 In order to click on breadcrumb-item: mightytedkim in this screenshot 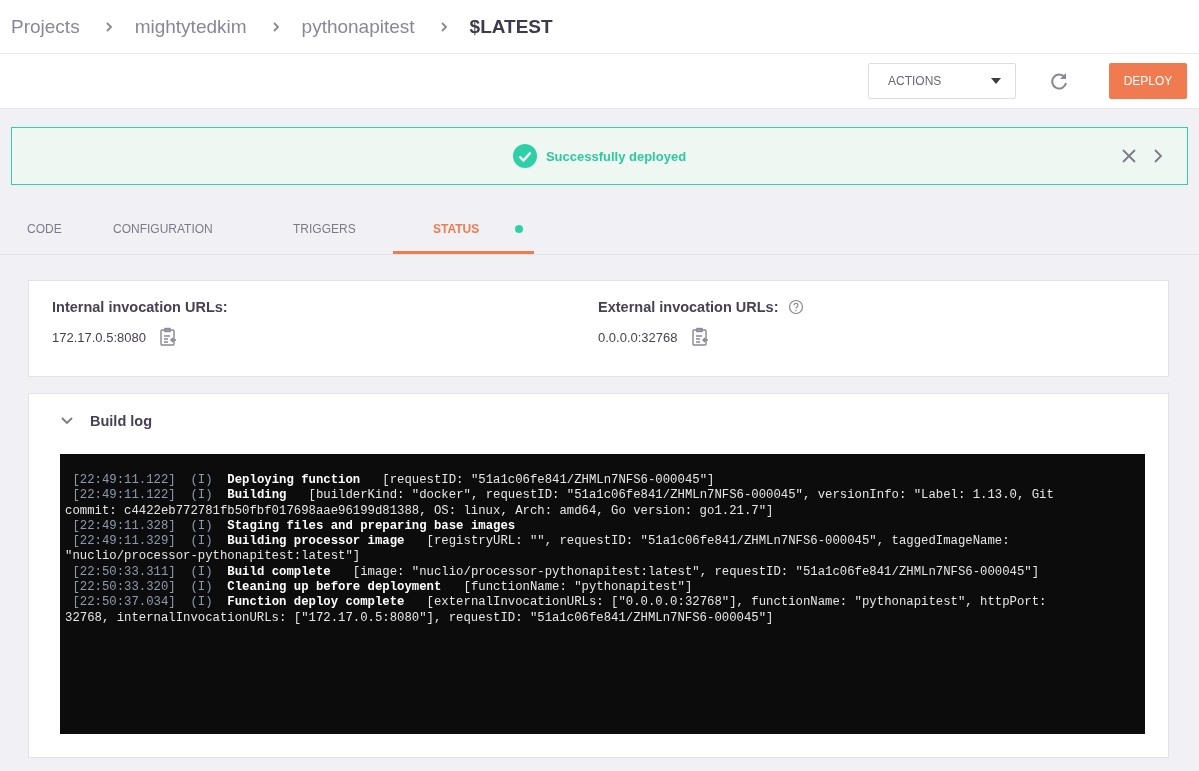, I will do `click(190, 26)`.